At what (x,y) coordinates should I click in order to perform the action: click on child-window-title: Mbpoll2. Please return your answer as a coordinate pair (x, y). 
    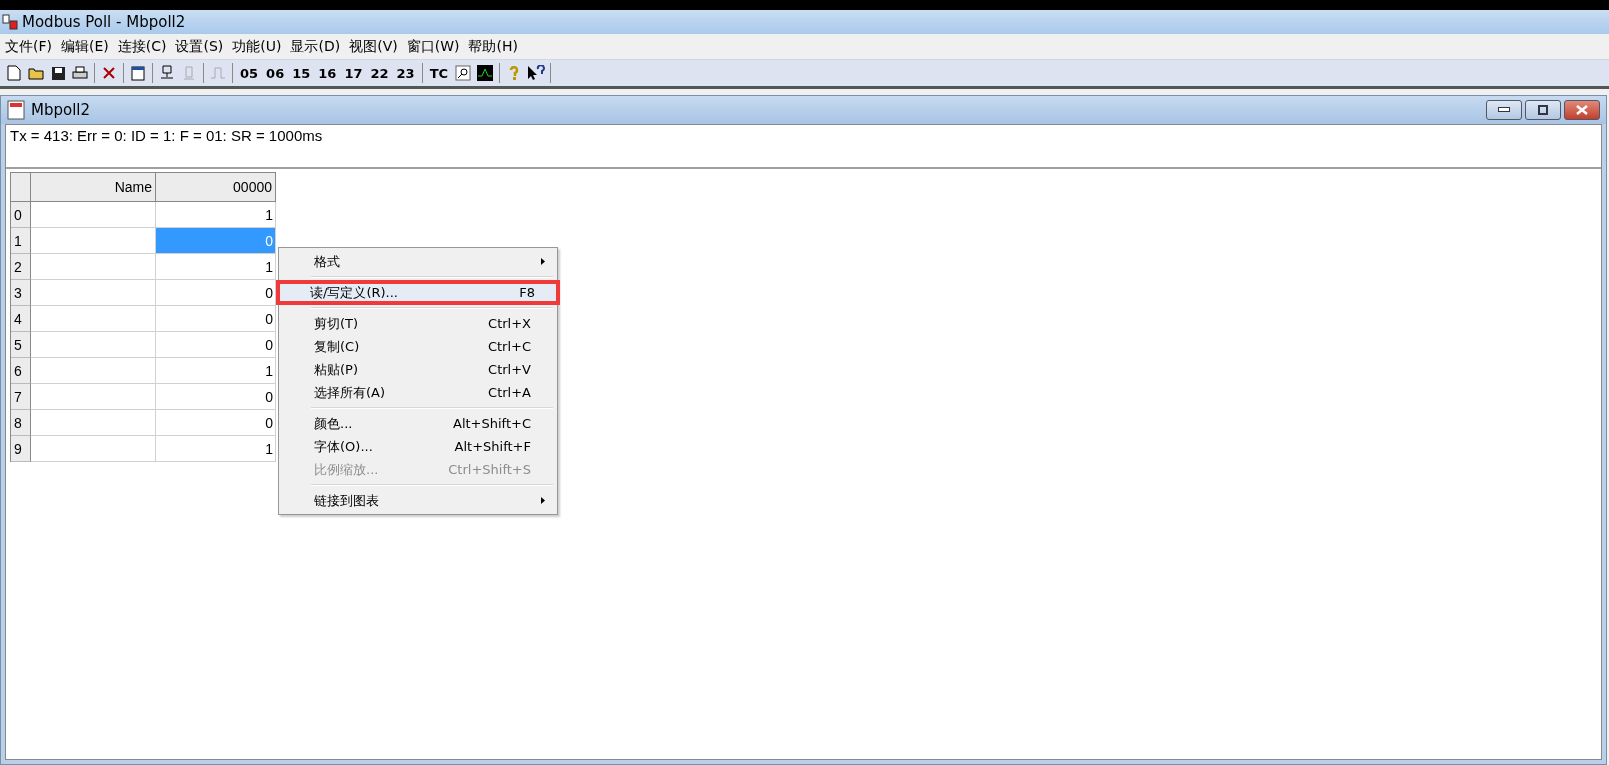
    Looking at the image, I should click on (61, 110).